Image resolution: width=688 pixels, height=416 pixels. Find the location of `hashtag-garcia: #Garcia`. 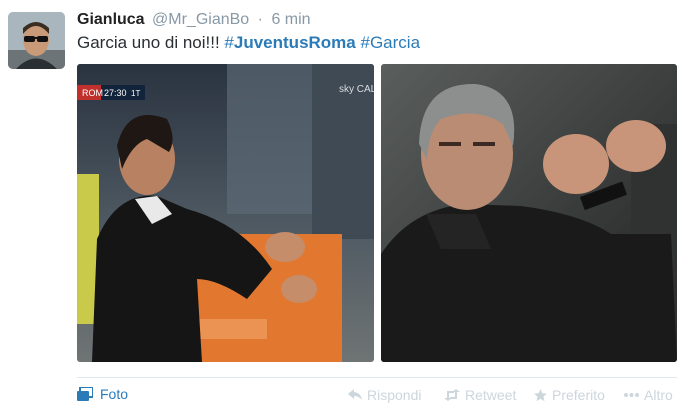

hashtag-garcia: #Garcia is located at coordinates (391, 42).